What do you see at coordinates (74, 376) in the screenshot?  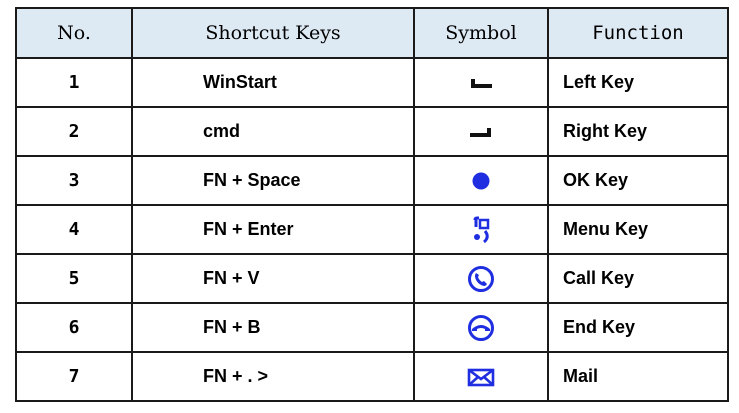 I see `row-number: 7` at bounding box center [74, 376].